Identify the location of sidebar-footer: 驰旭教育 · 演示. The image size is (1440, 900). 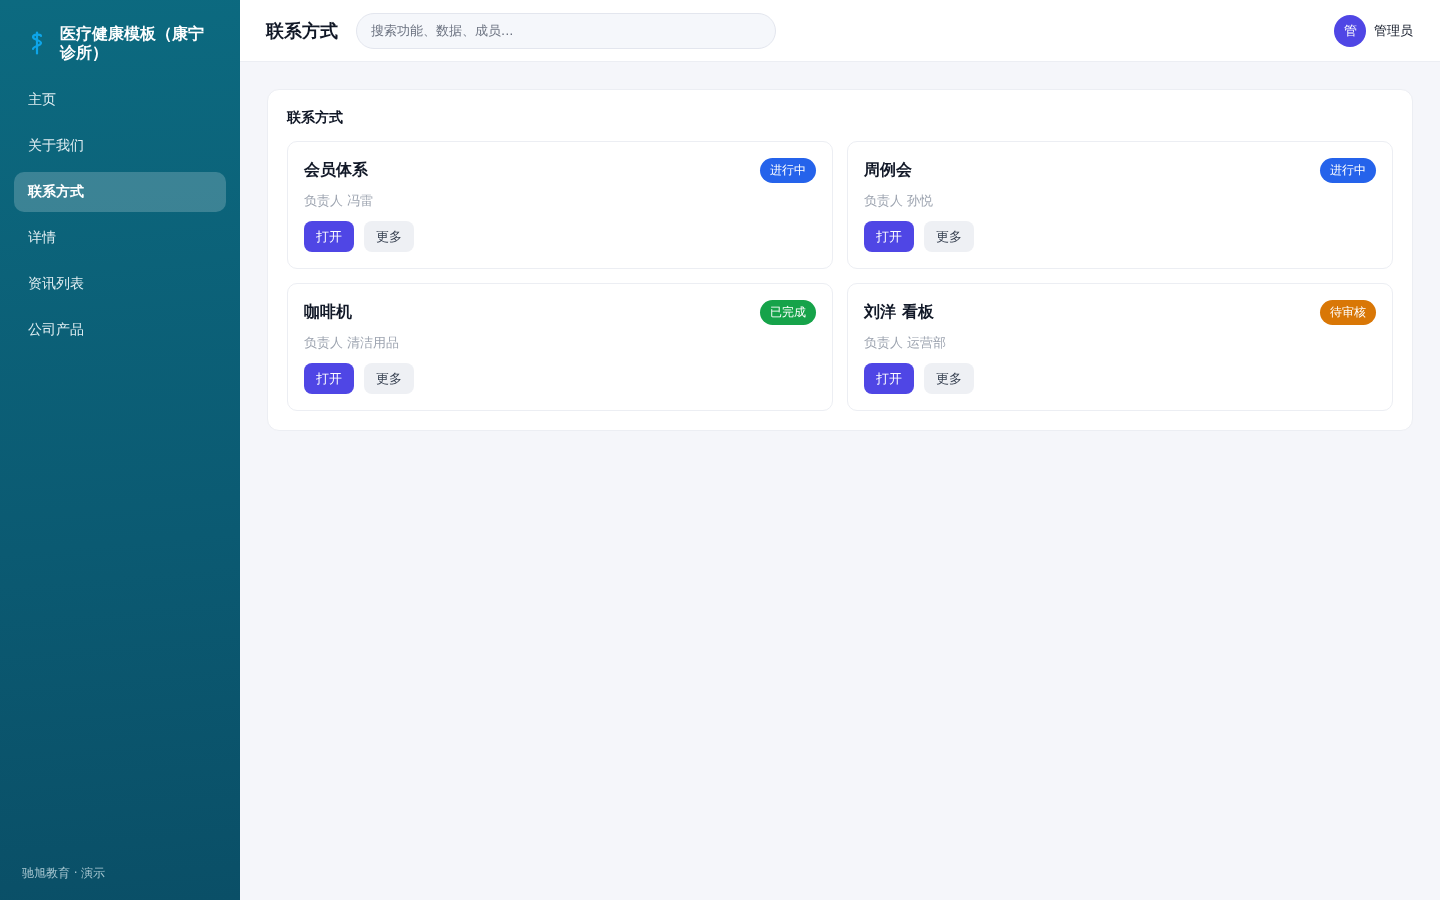
(120, 873).